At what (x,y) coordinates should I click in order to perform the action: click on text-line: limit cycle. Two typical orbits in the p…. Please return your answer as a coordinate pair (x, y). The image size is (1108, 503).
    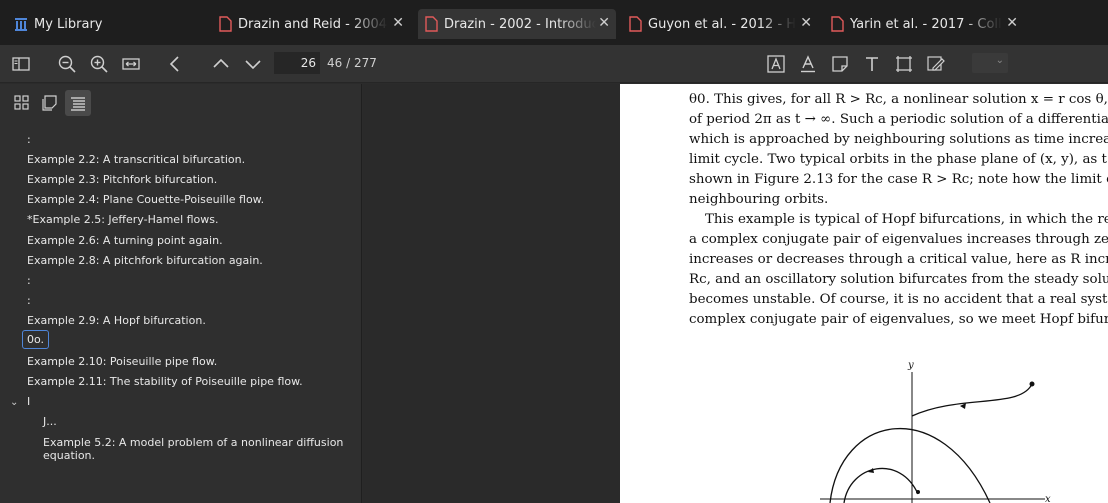
    Looking at the image, I should click on (898, 159).